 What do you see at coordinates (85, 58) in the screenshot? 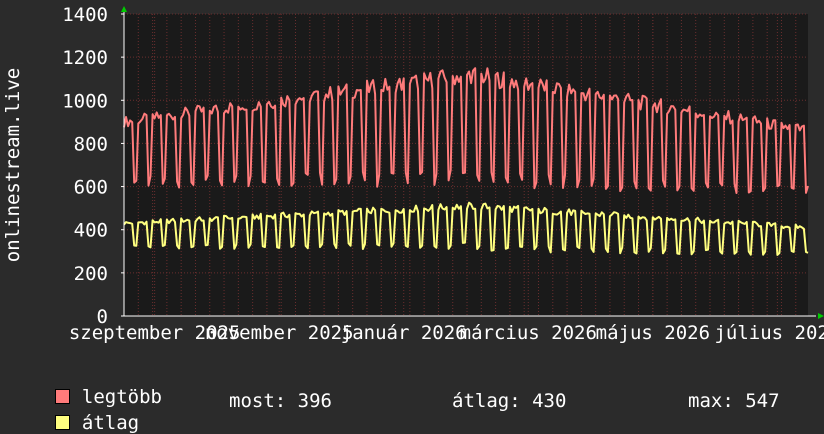
I see `y-tick-label: 1200` at bounding box center [85, 58].